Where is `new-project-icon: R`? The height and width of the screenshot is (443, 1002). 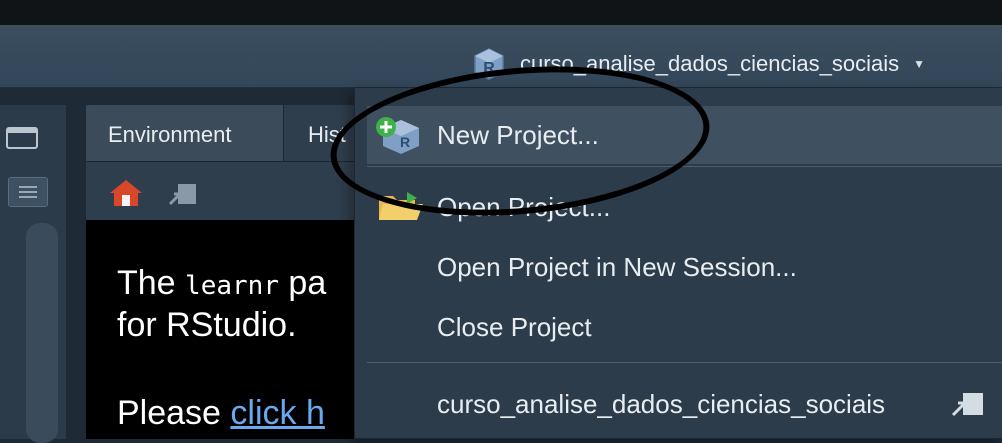 new-project-icon: R is located at coordinates (397, 135).